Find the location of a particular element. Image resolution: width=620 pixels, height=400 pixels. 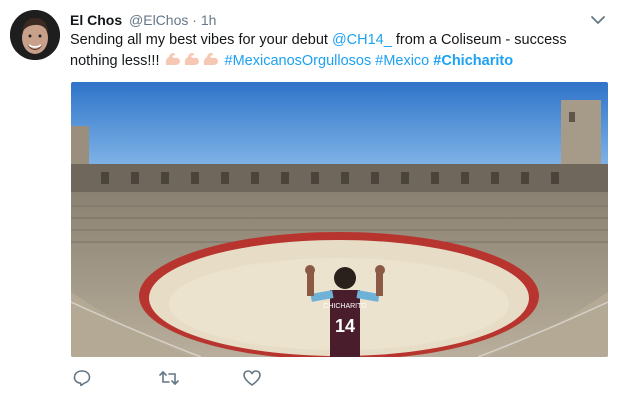

heart-icon is located at coordinates (254, 380).